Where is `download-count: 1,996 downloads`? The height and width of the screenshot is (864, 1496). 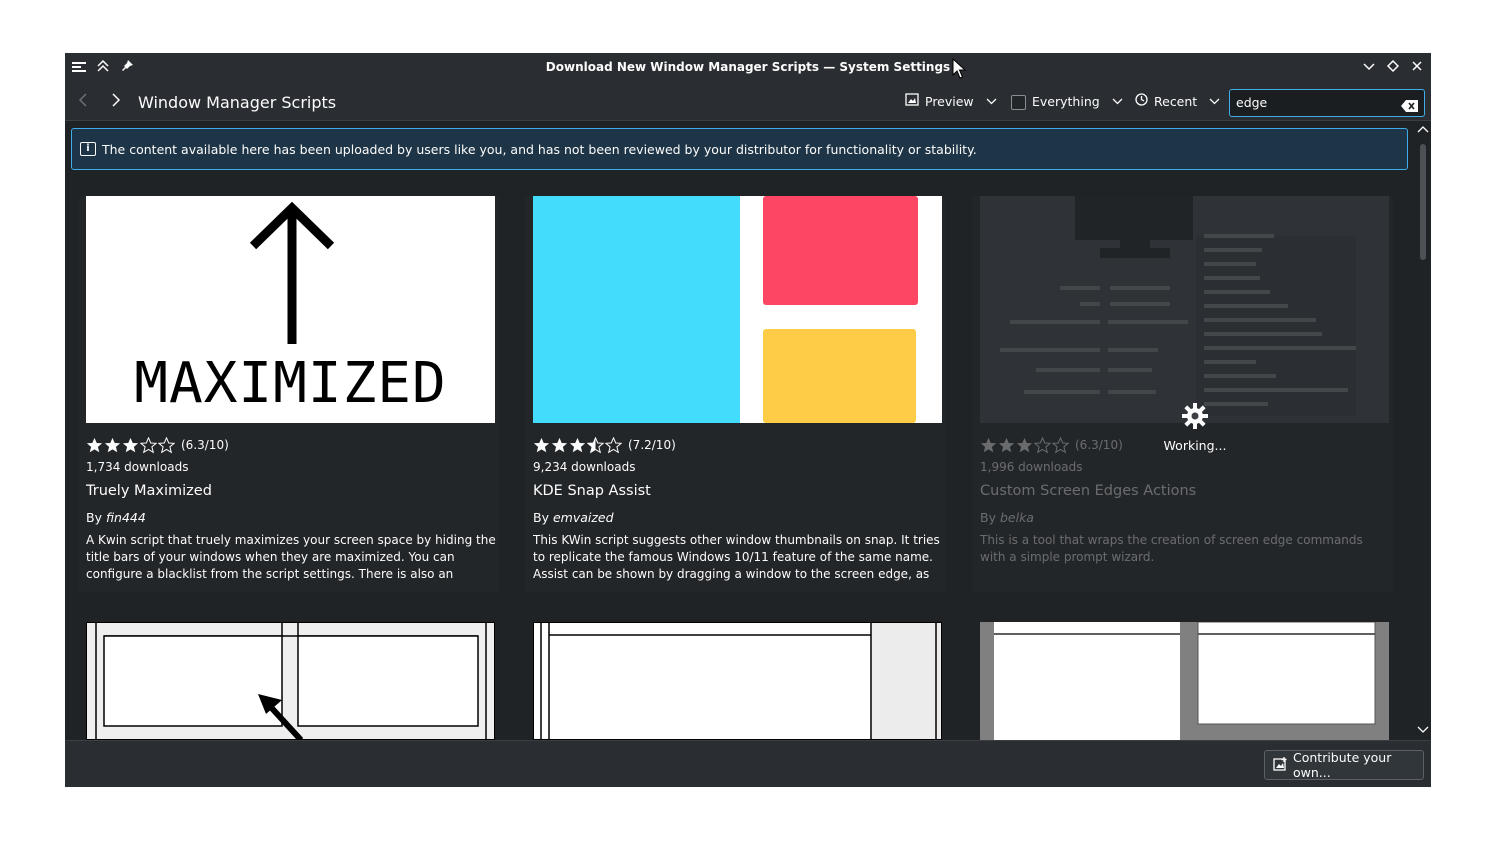
download-count: 1,996 downloads is located at coordinates (1031, 467).